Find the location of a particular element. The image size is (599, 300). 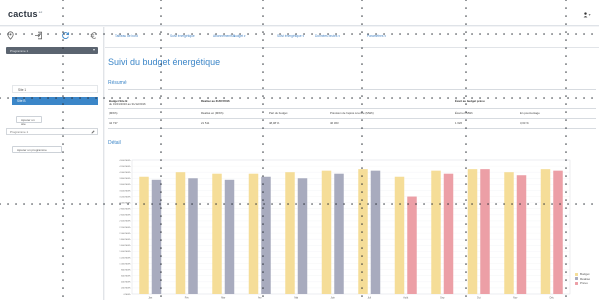

resume-title: Résumé is located at coordinates (117, 83).